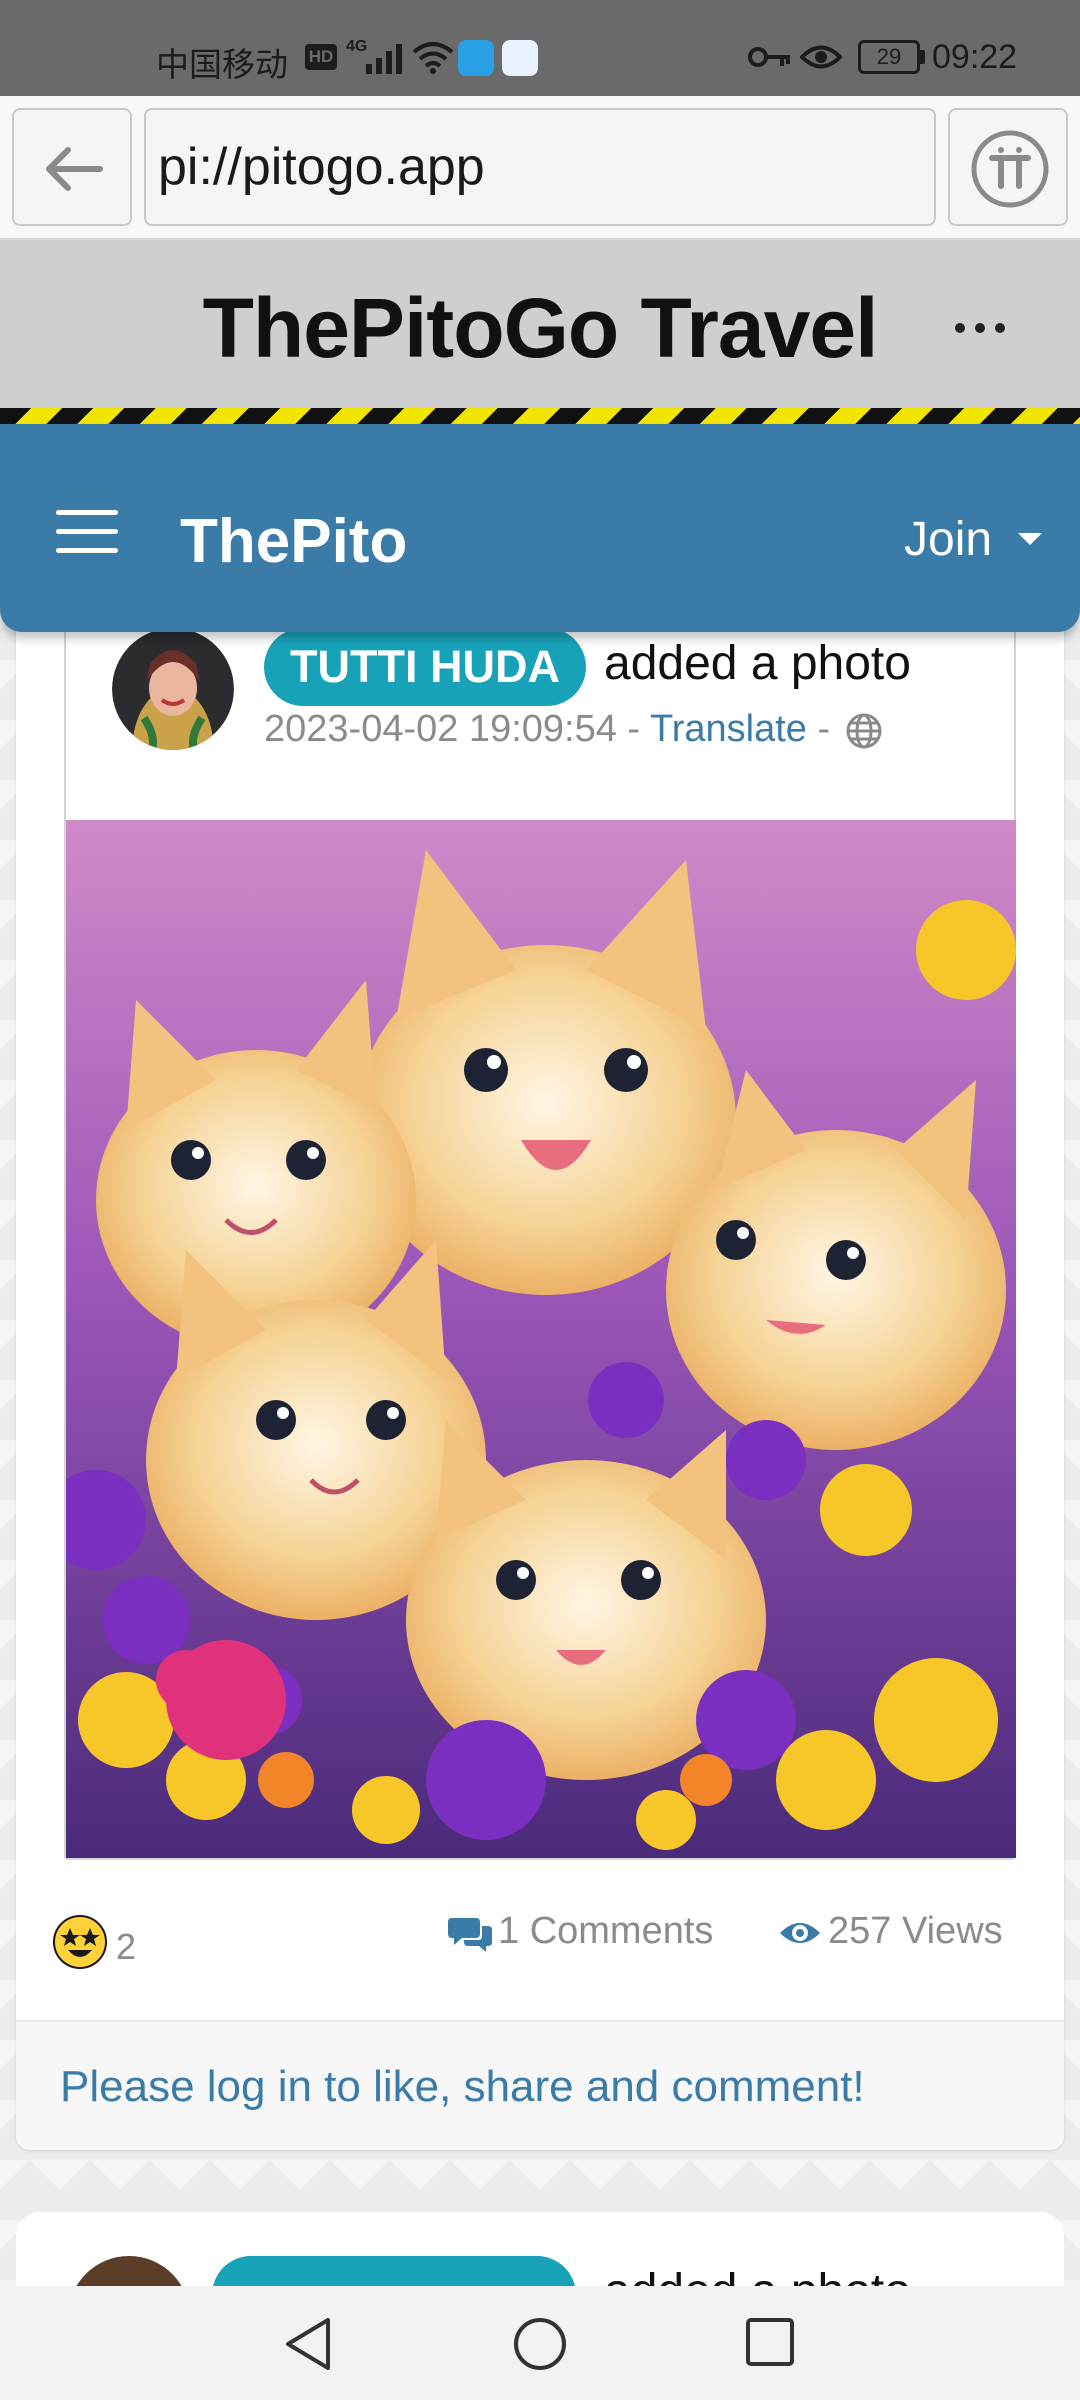 The height and width of the screenshot is (2400, 1080). What do you see at coordinates (87, 534) in the screenshot?
I see `hamburger-menu-icon` at bounding box center [87, 534].